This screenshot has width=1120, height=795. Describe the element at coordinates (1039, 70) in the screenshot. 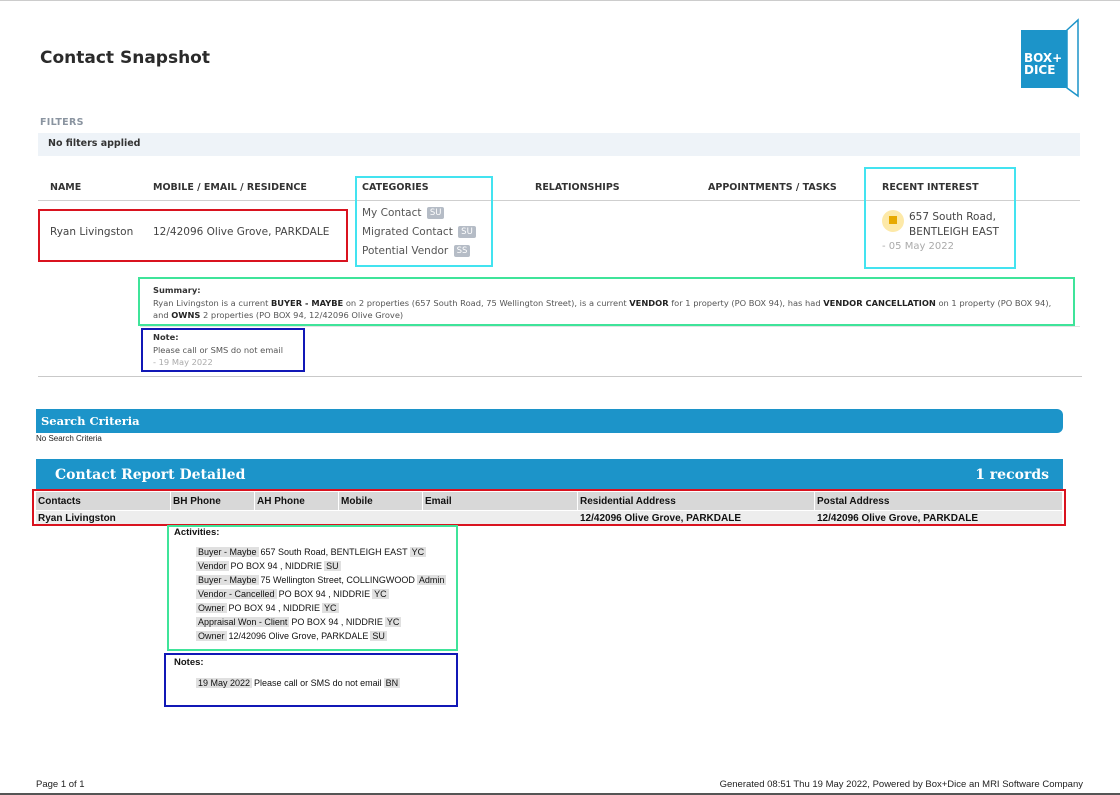

I see `logo-line-2: DICE` at that location.